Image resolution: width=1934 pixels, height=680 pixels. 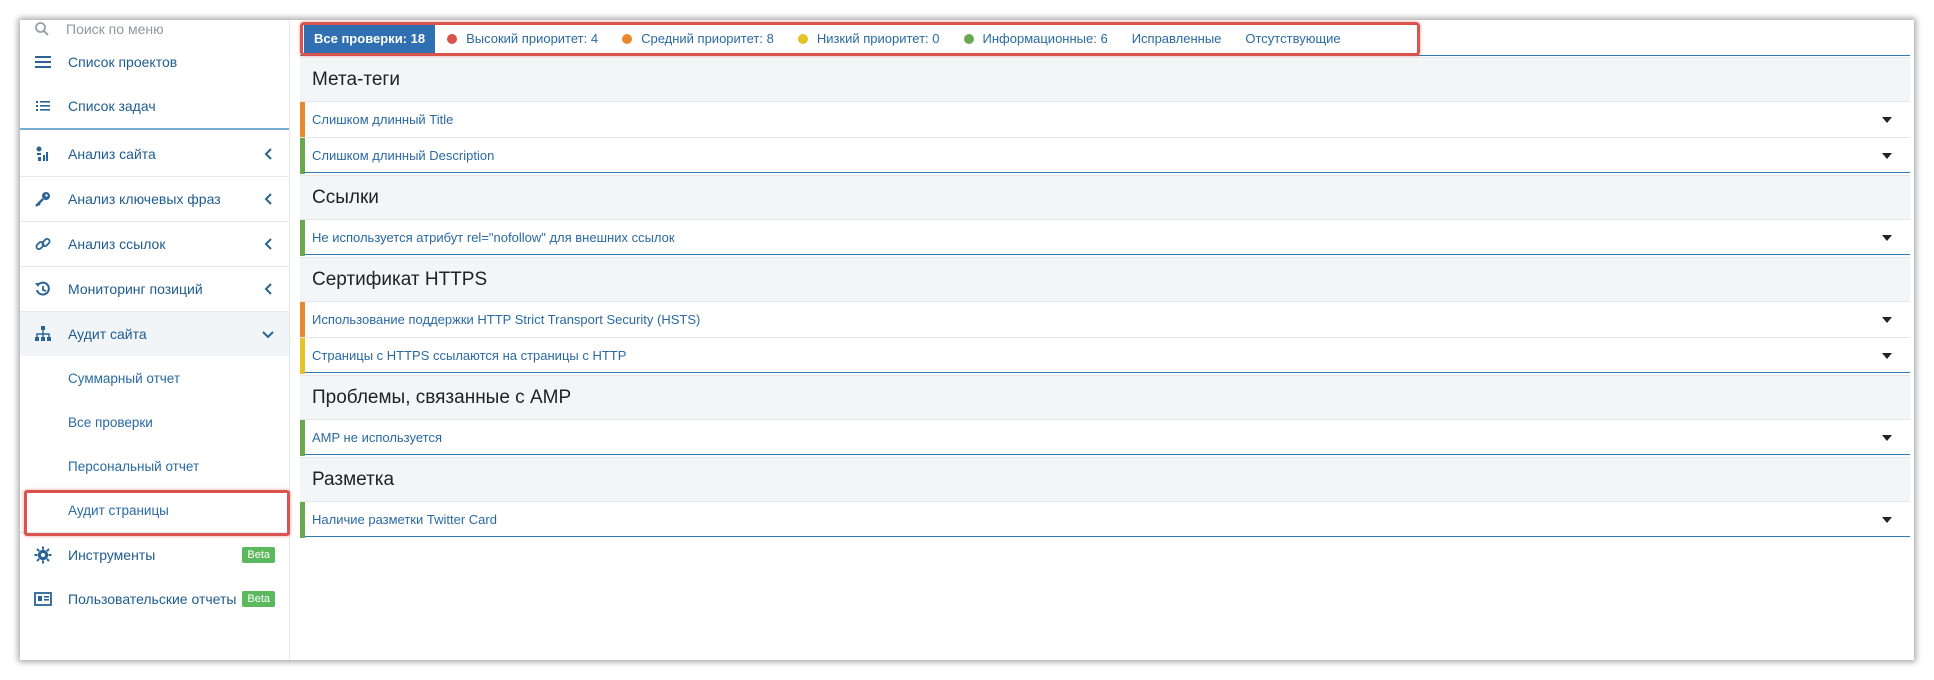 What do you see at coordinates (452, 38) in the screenshot?
I see `high-priority-dot-icon` at bounding box center [452, 38].